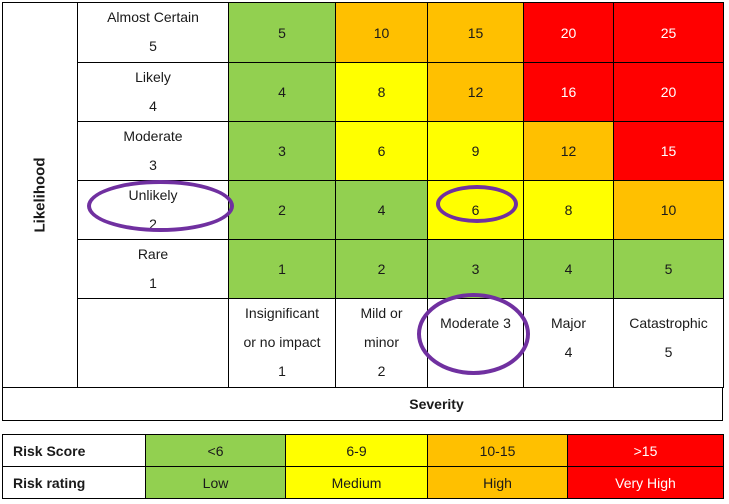 The width and height of the screenshot is (729, 504). Describe the element at coordinates (153, 77) in the screenshot. I see `likelihood-name: Likely` at that location.